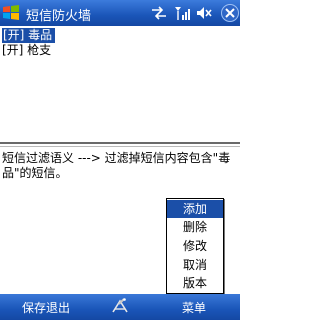 The width and height of the screenshot is (320, 320). Describe the element at coordinates (116, 165) in the screenshot. I see `description-text: 短信过滤语义 ---> 过滤掉短信内容包含"毒品"的短信。` at that location.